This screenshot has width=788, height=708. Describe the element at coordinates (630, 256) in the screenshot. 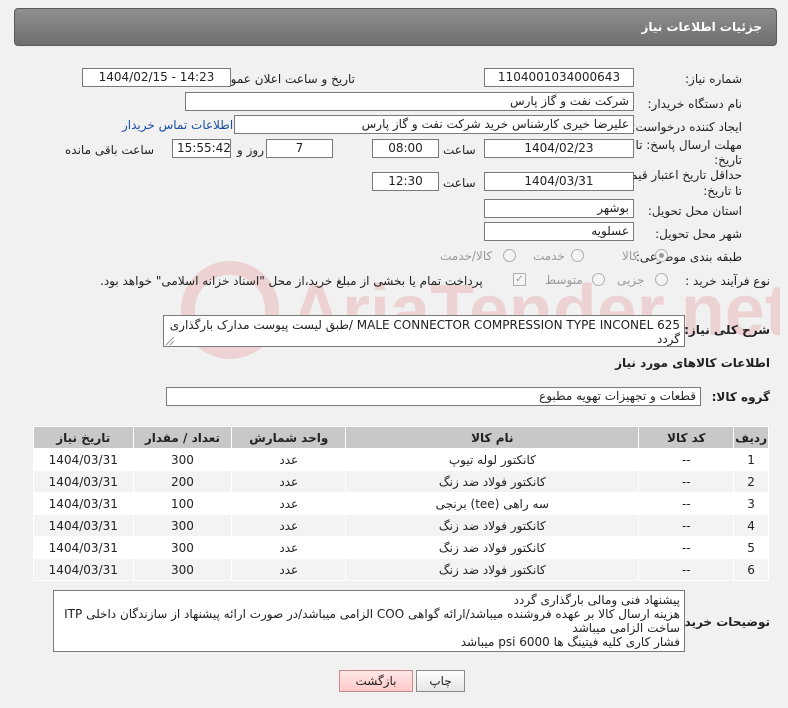

I see `category-option-goods: کالا` at that location.